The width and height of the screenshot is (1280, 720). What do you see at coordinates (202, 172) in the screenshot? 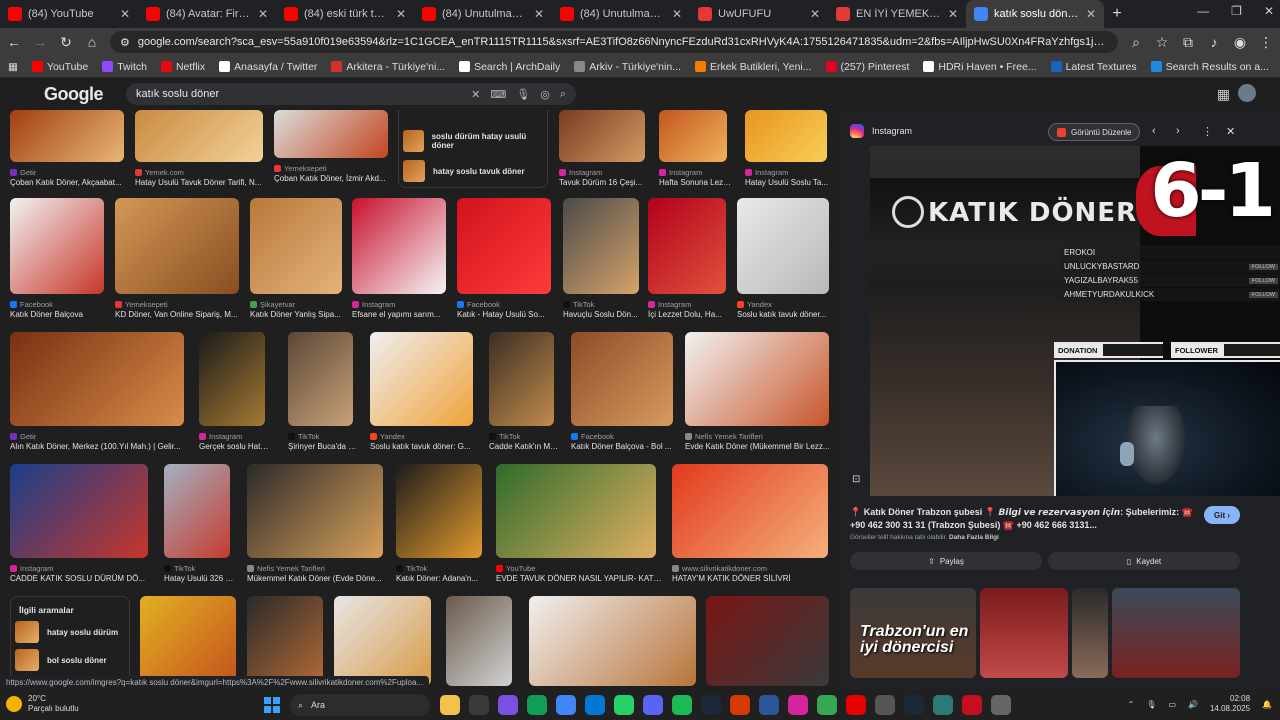
I see `result-source: Yemek.com` at bounding box center [202, 172].